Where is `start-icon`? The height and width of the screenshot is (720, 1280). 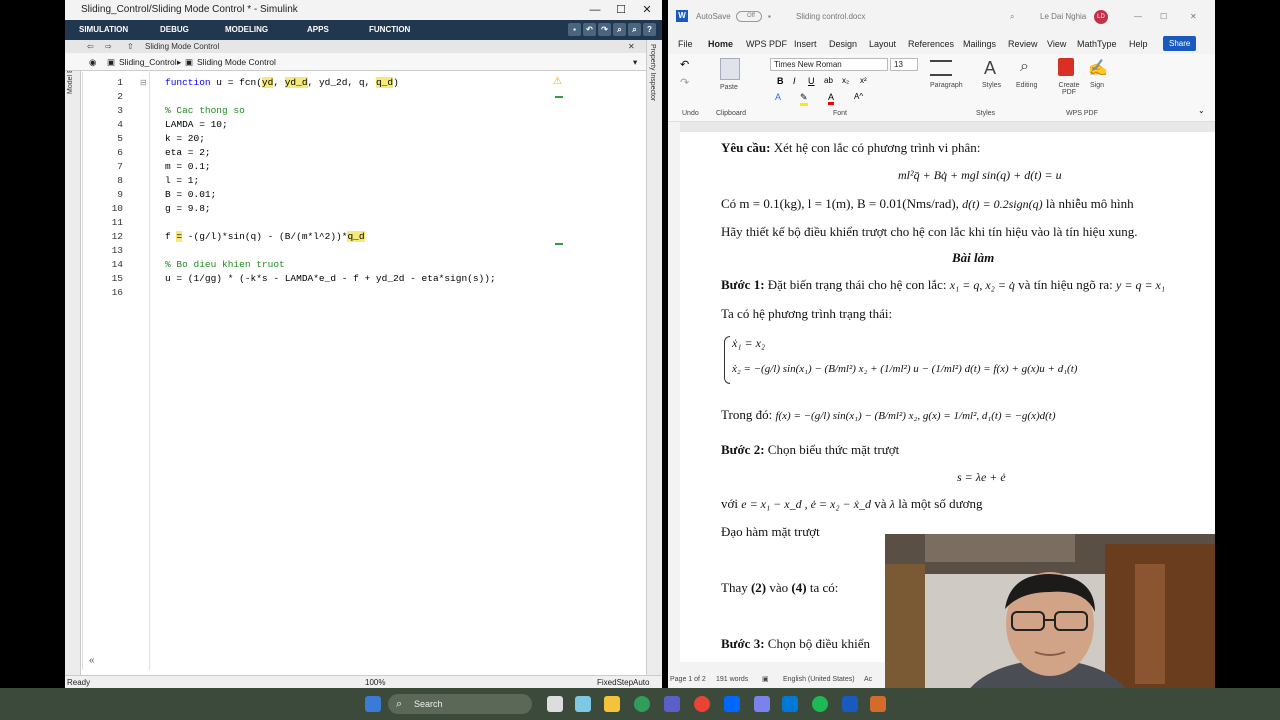 start-icon is located at coordinates (373, 704).